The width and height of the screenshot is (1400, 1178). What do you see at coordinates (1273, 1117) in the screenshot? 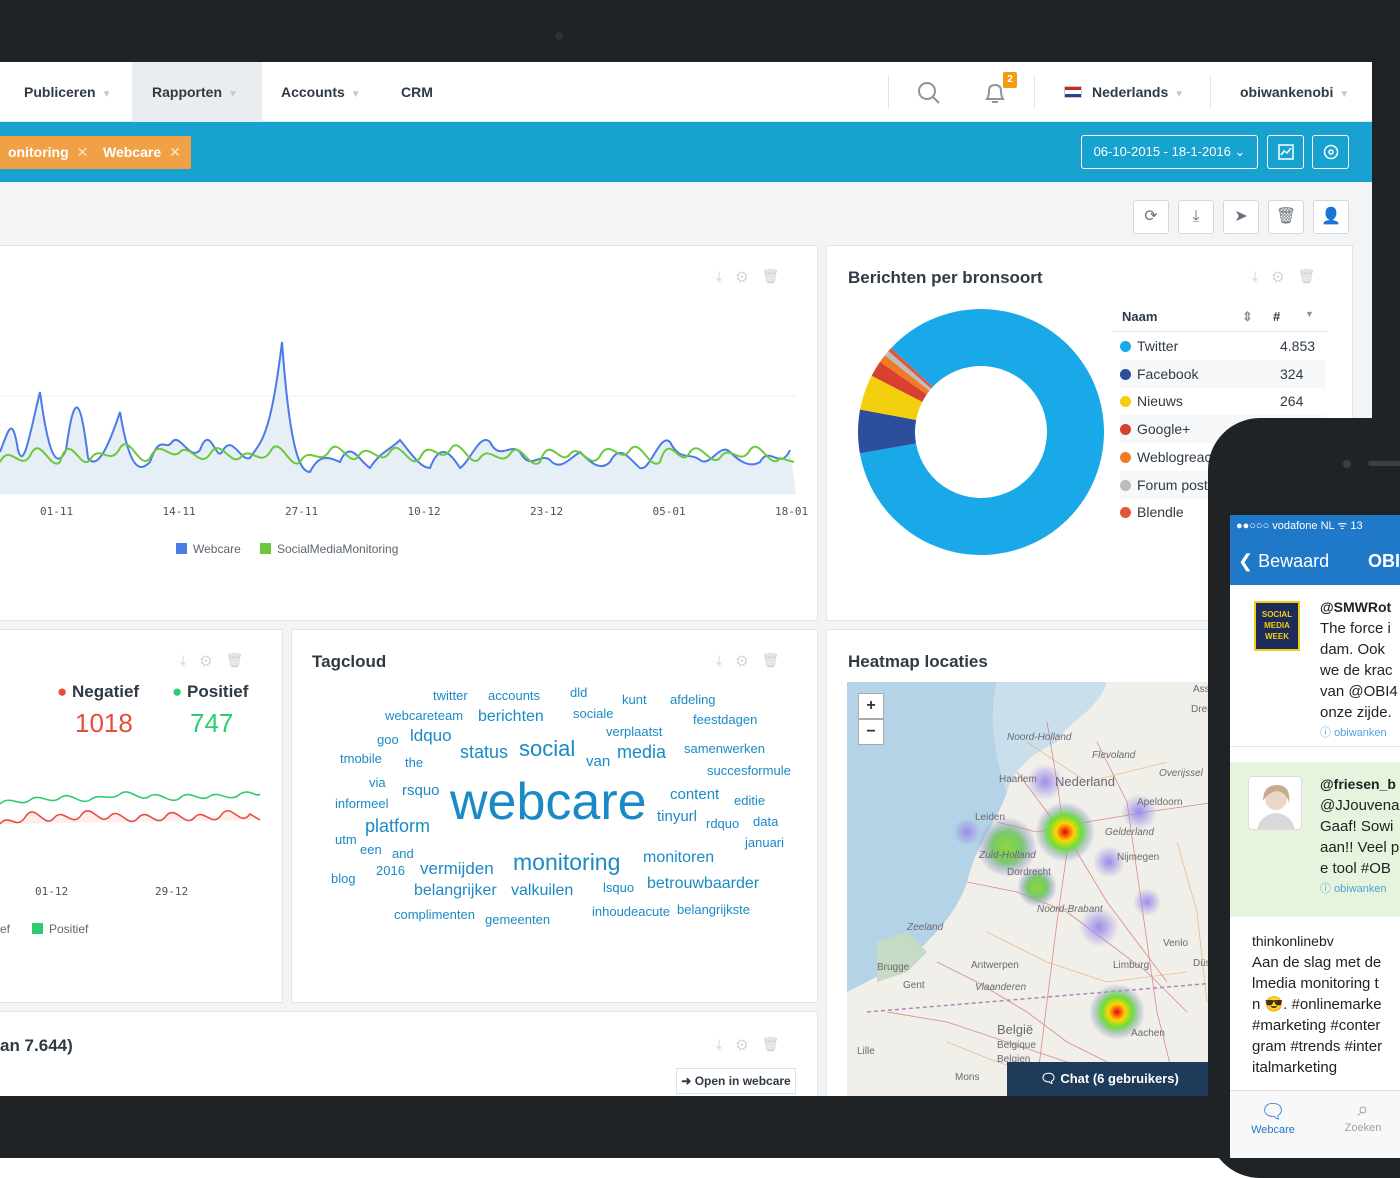
I see `tab-webcare: 🗨 Webcare` at bounding box center [1273, 1117].